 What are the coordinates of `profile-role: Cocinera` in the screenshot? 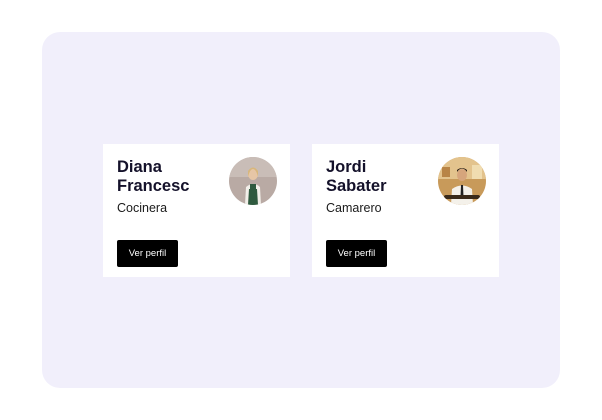 It's located at (142, 208).